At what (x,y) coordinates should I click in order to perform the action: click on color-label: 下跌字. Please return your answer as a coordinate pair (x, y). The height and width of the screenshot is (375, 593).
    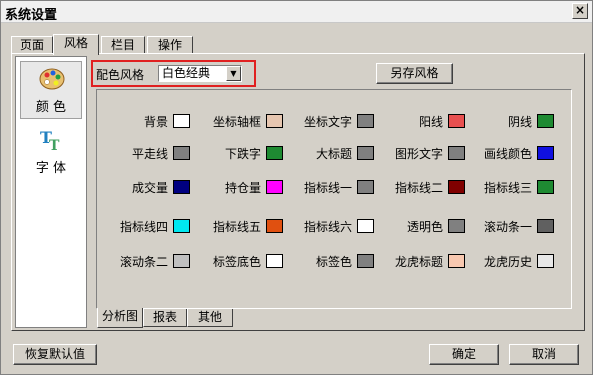
    Looking at the image, I should click on (242, 154).